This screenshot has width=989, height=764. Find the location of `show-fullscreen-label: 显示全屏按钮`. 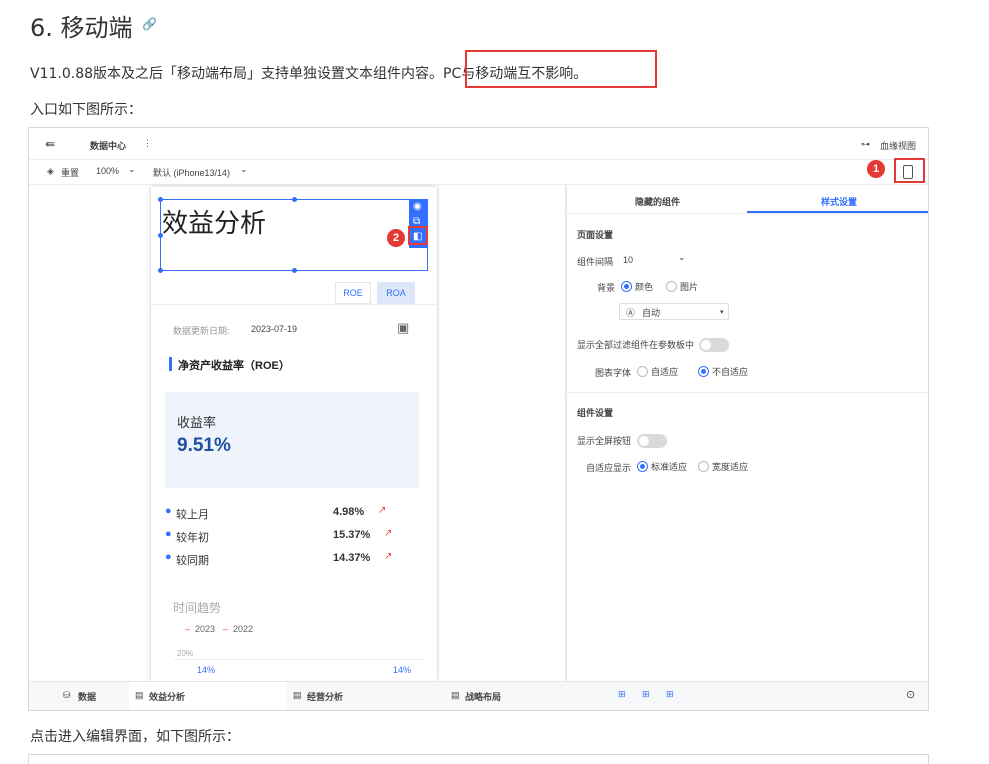

show-fullscreen-label: 显示全屏按钮 is located at coordinates (604, 441).